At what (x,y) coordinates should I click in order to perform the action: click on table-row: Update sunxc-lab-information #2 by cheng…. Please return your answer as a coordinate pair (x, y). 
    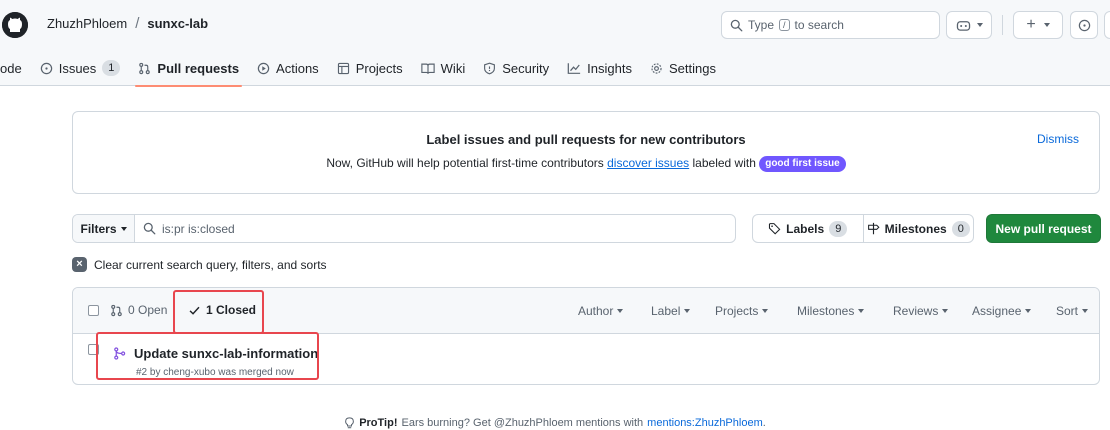
    Looking at the image, I should click on (586, 359).